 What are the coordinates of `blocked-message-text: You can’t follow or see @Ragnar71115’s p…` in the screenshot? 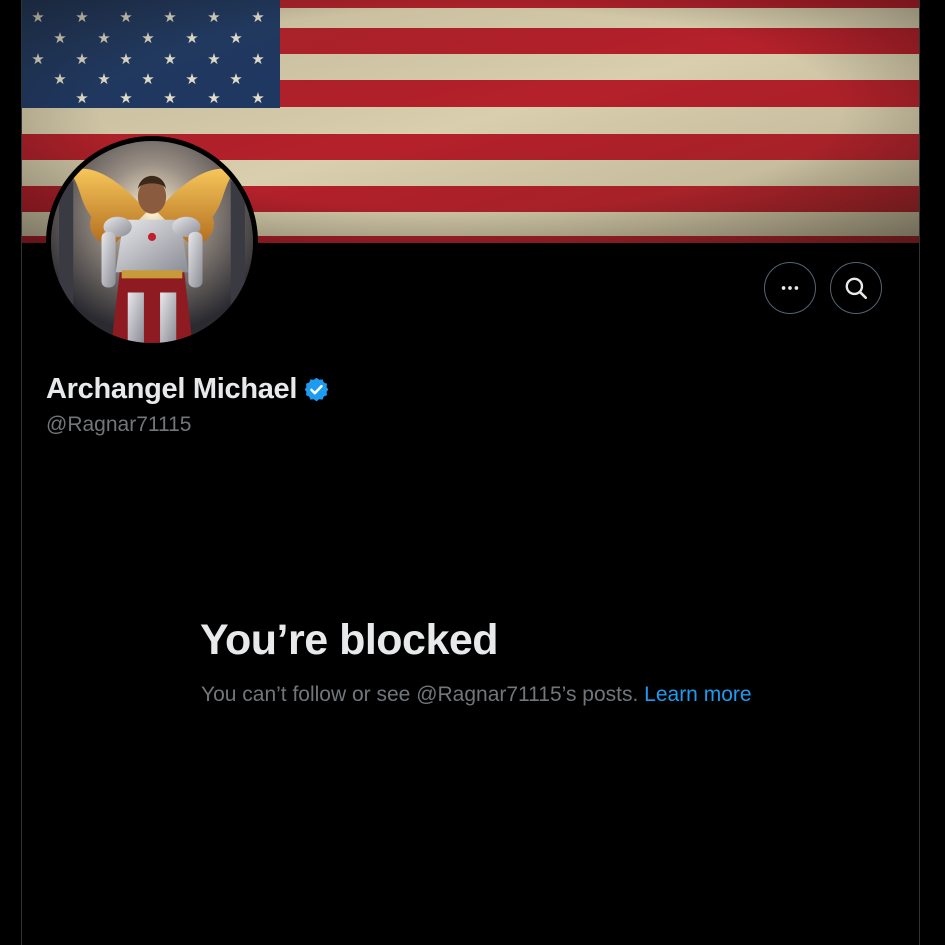 It's located at (423, 694).